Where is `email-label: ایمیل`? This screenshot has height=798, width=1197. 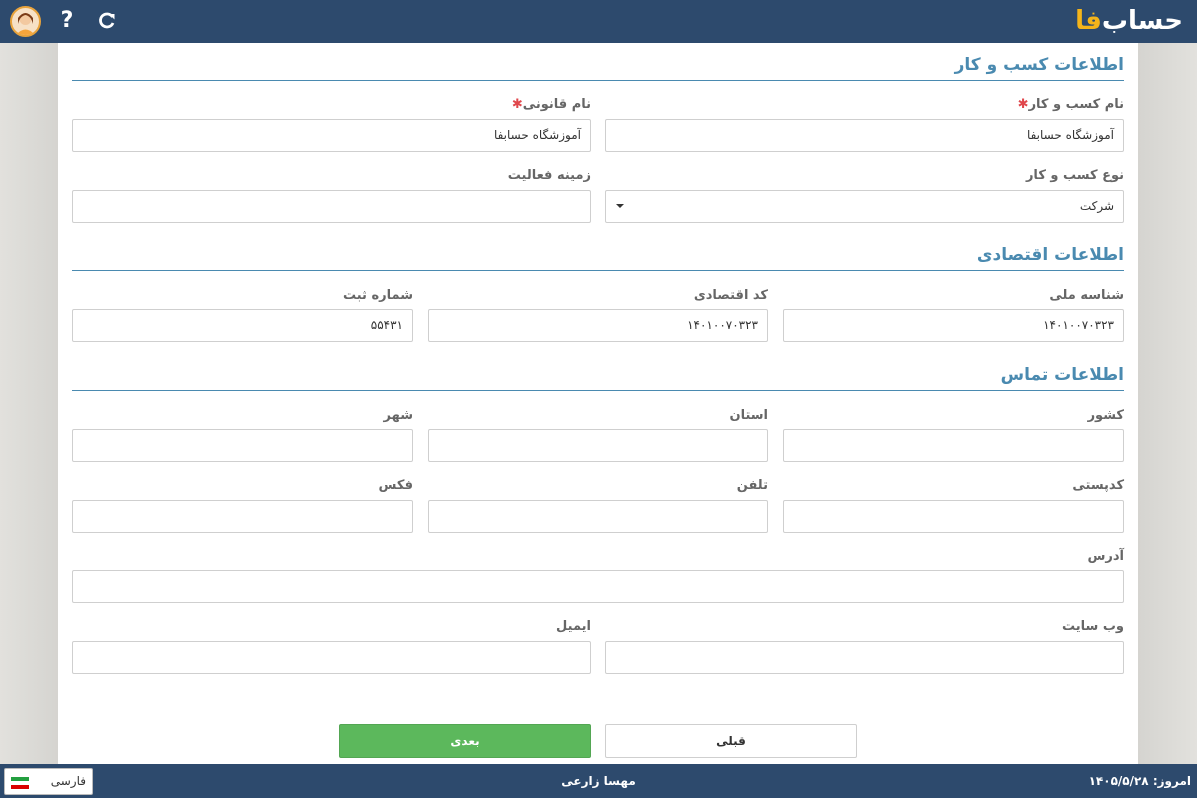
email-label: ایمیل is located at coordinates (573, 626).